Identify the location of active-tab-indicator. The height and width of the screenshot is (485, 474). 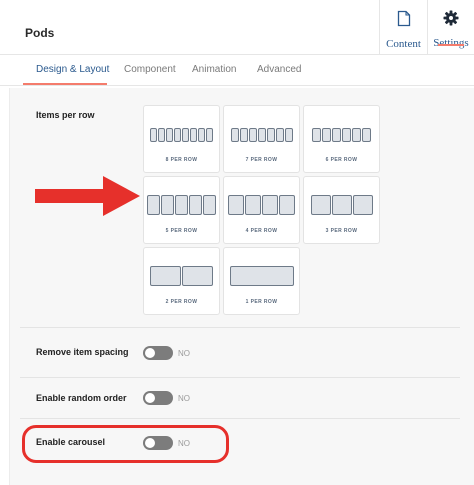
(65, 84).